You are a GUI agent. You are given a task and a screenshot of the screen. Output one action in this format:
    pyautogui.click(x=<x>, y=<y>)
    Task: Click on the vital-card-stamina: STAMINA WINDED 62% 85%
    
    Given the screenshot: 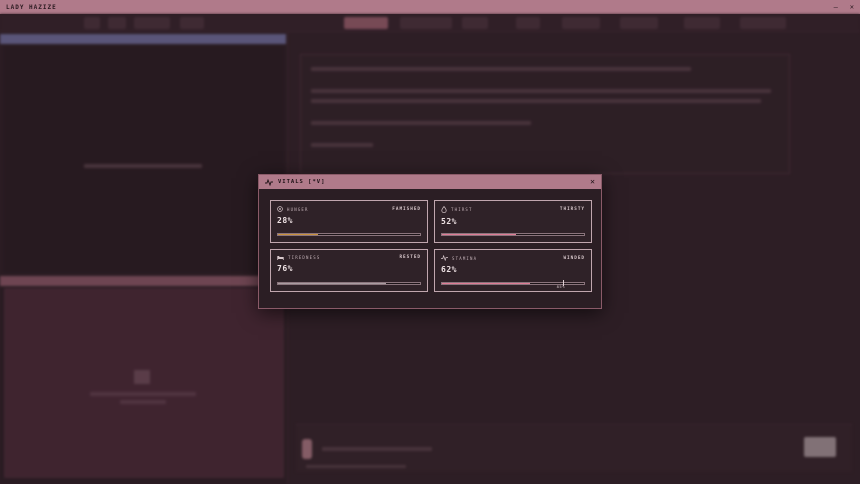 What is the action you would take?
    pyautogui.click(x=513, y=270)
    